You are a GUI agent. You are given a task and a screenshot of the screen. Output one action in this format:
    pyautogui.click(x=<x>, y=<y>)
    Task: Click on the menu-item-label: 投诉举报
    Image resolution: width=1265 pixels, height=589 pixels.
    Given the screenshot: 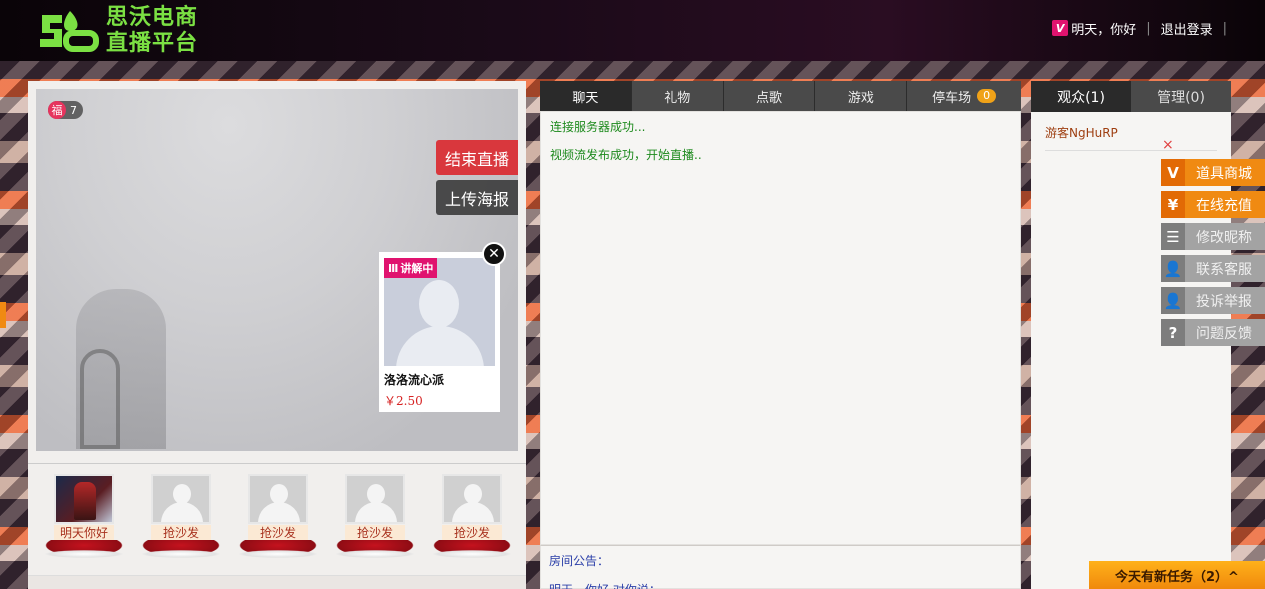 What is the action you would take?
    pyautogui.click(x=1224, y=301)
    